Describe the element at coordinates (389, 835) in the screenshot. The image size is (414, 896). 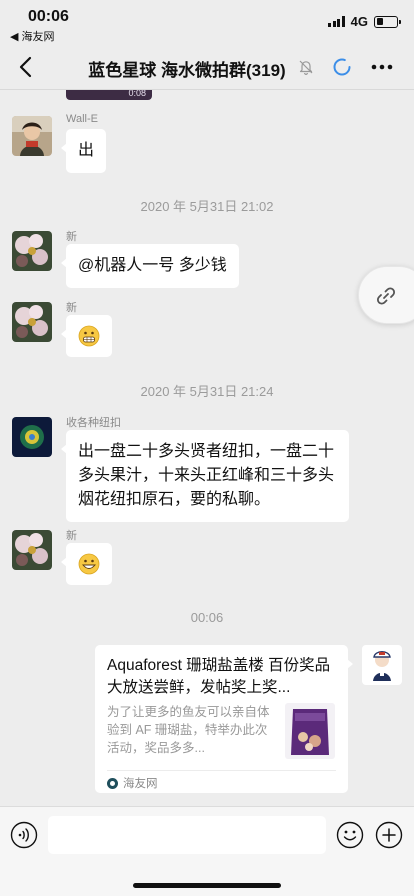
I see `plus-circle-icon` at that location.